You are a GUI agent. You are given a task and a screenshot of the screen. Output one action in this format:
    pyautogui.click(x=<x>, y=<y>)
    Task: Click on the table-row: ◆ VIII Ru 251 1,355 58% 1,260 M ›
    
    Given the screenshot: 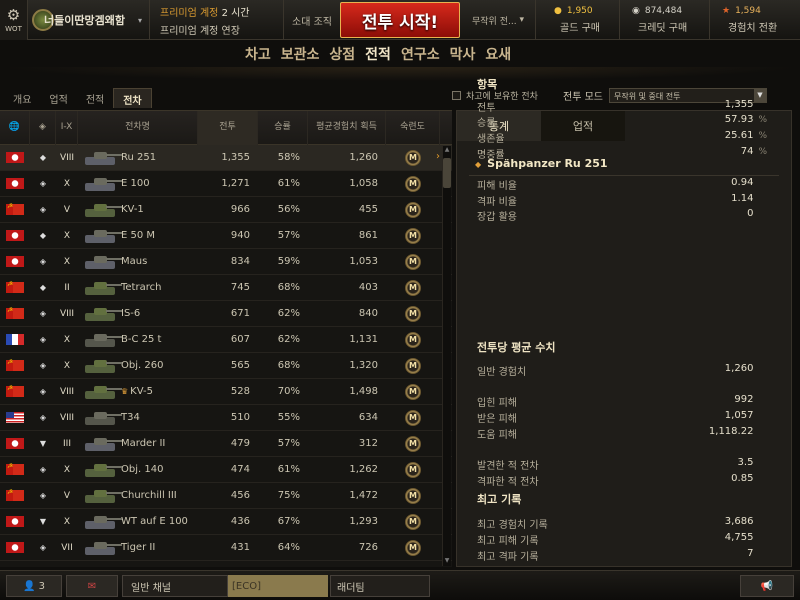 What is the action you would take?
    pyautogui.click(x=226, y=158)
    